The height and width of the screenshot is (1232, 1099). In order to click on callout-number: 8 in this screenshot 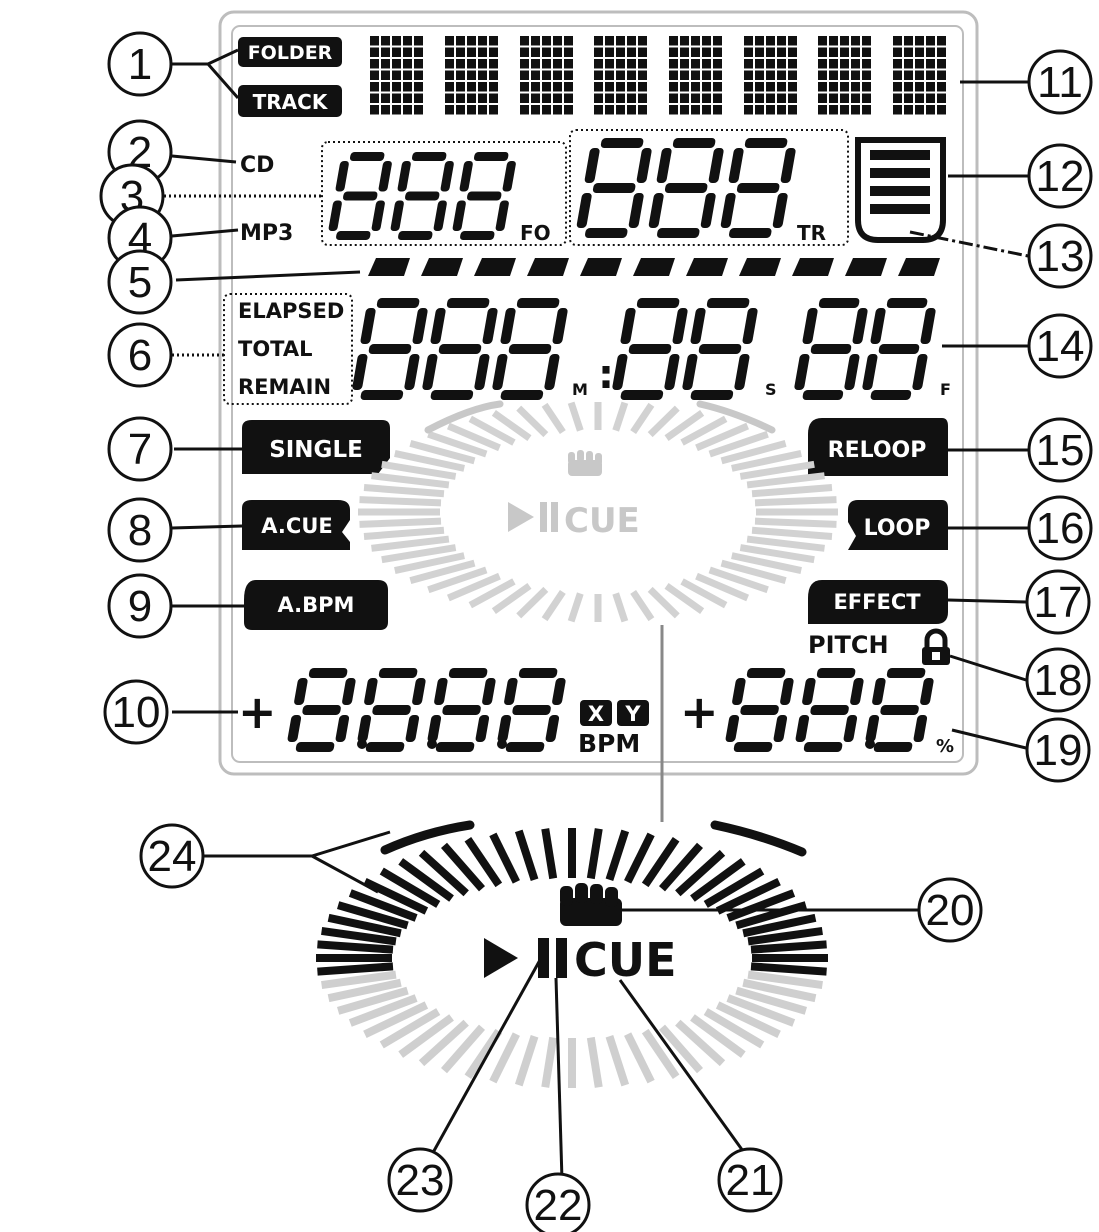, I will do `click(140, 530)`.